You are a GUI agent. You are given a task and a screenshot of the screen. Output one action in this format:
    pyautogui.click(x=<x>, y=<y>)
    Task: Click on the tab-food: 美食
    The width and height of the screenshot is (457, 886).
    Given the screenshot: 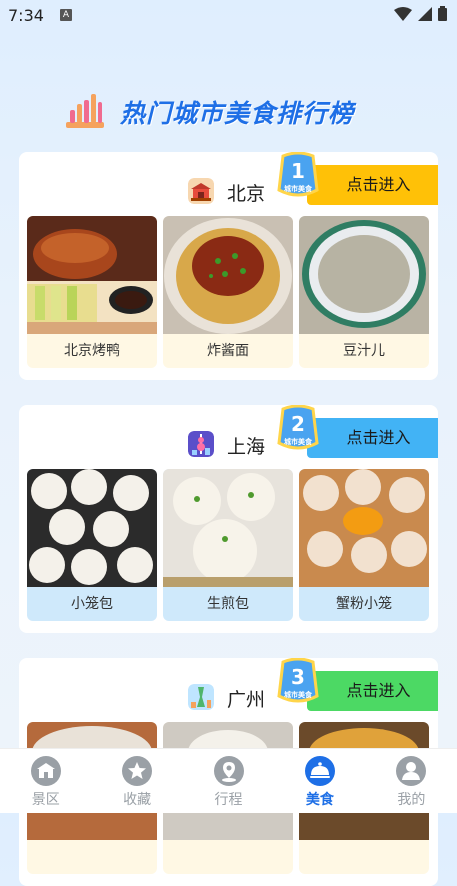 What is the action you would take?
    pyautogui.click(x=319, y=781)
    